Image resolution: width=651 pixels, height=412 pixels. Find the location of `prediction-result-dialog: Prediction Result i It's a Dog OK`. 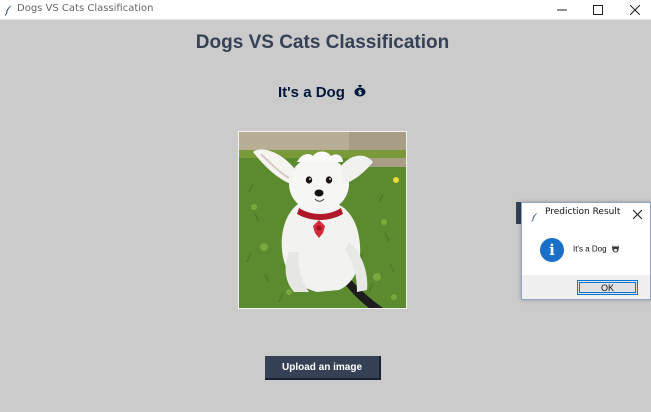

prediction-result-dialog: Prediction Result i It's a Dog OK is located at coordinates (586, 251).